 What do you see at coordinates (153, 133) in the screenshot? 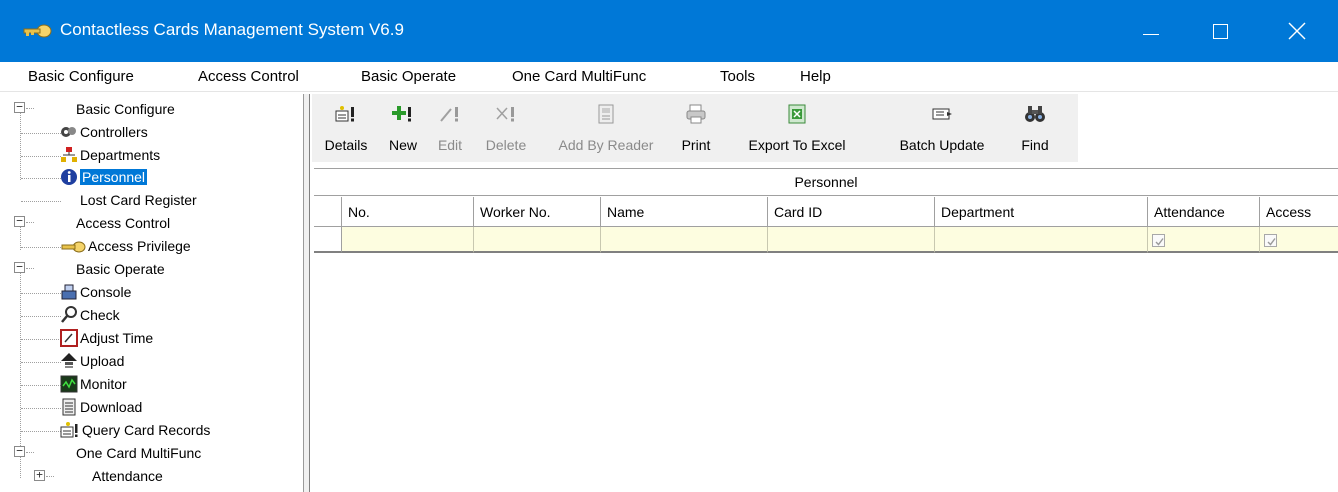
I see `tree-node-controllers: Controllers` at bounding box center [153, 133].